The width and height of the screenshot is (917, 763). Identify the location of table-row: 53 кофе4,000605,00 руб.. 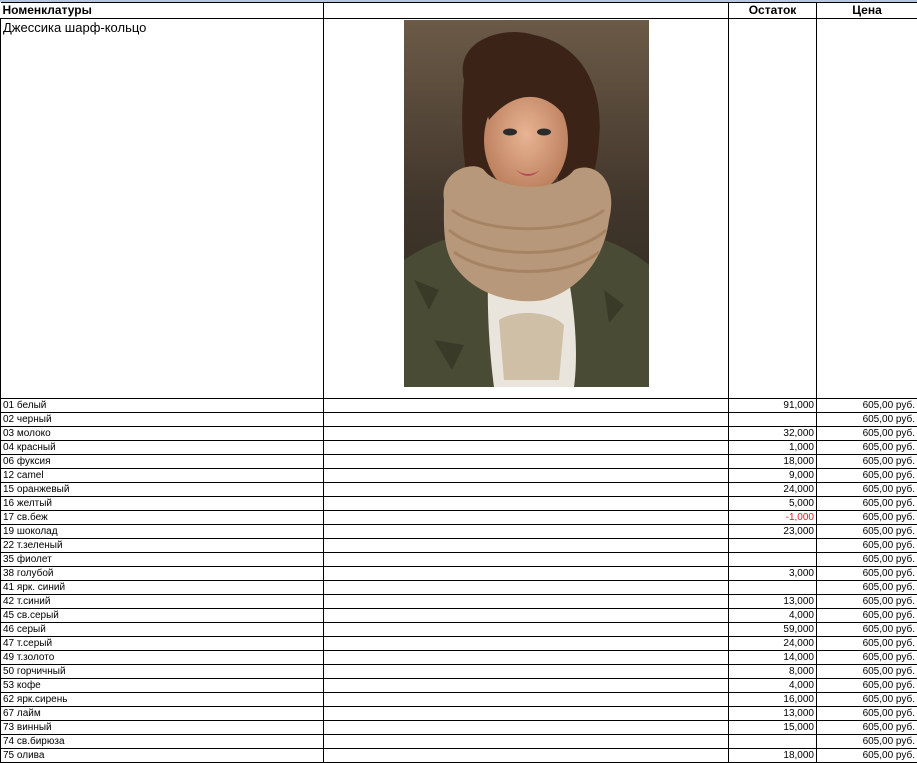
(459, 686).